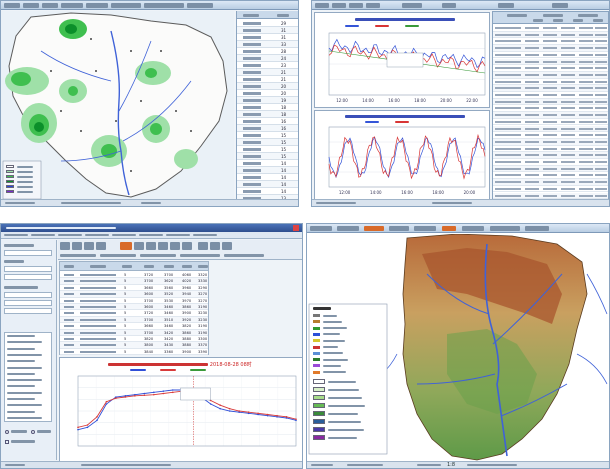  What do you see at coordinates (7, 442) in the screenshot?
I see `checkbox` at bounding box center [7, 442].